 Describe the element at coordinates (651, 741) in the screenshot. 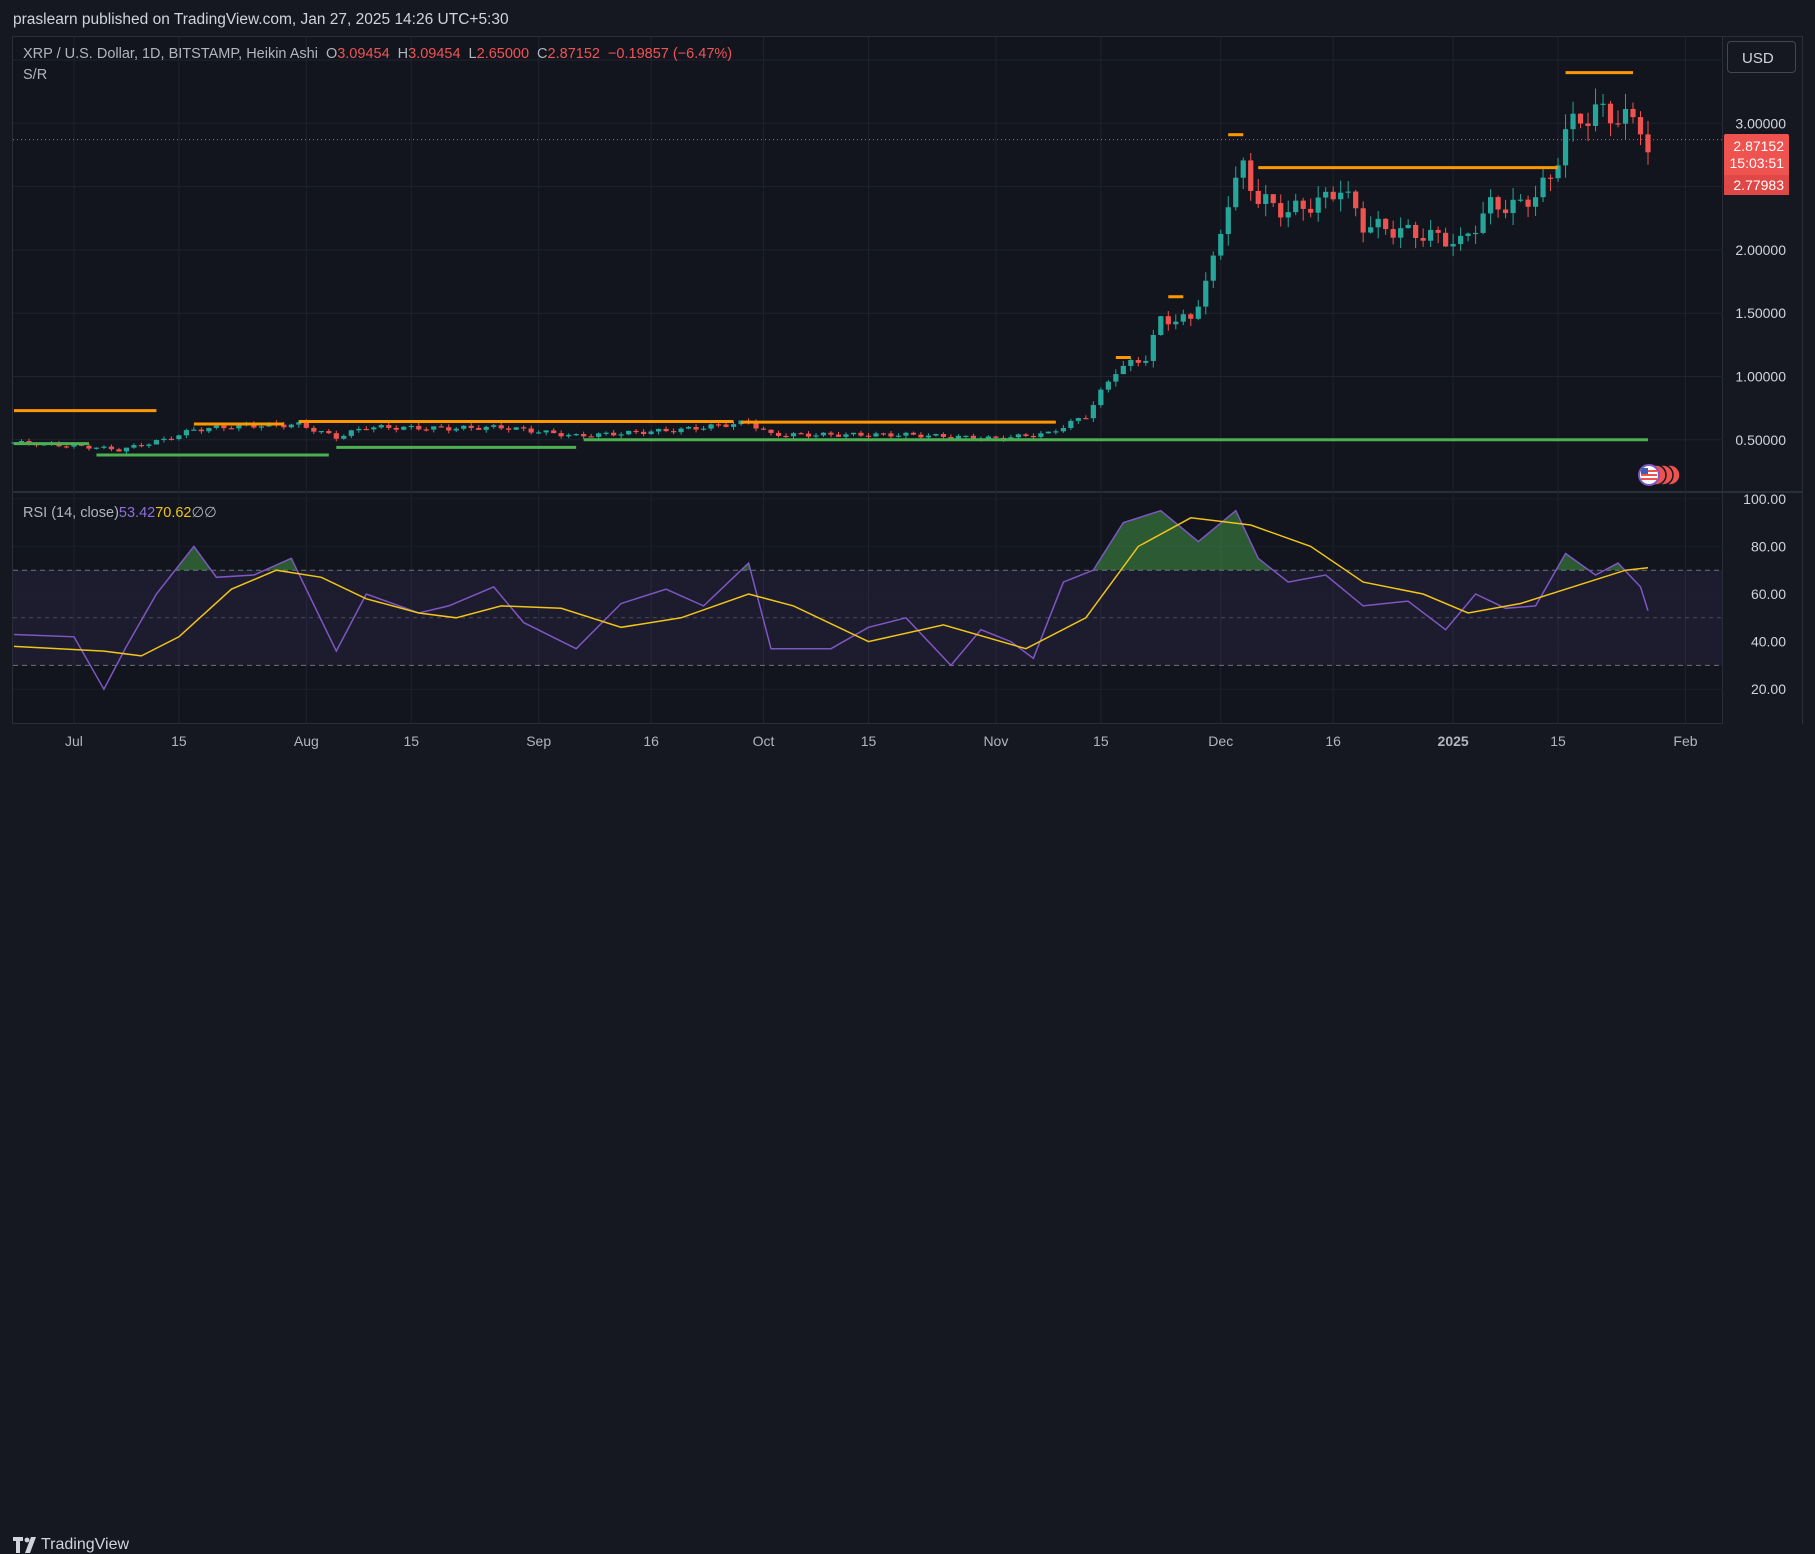

I see `x-tick-label: 16` at that location.